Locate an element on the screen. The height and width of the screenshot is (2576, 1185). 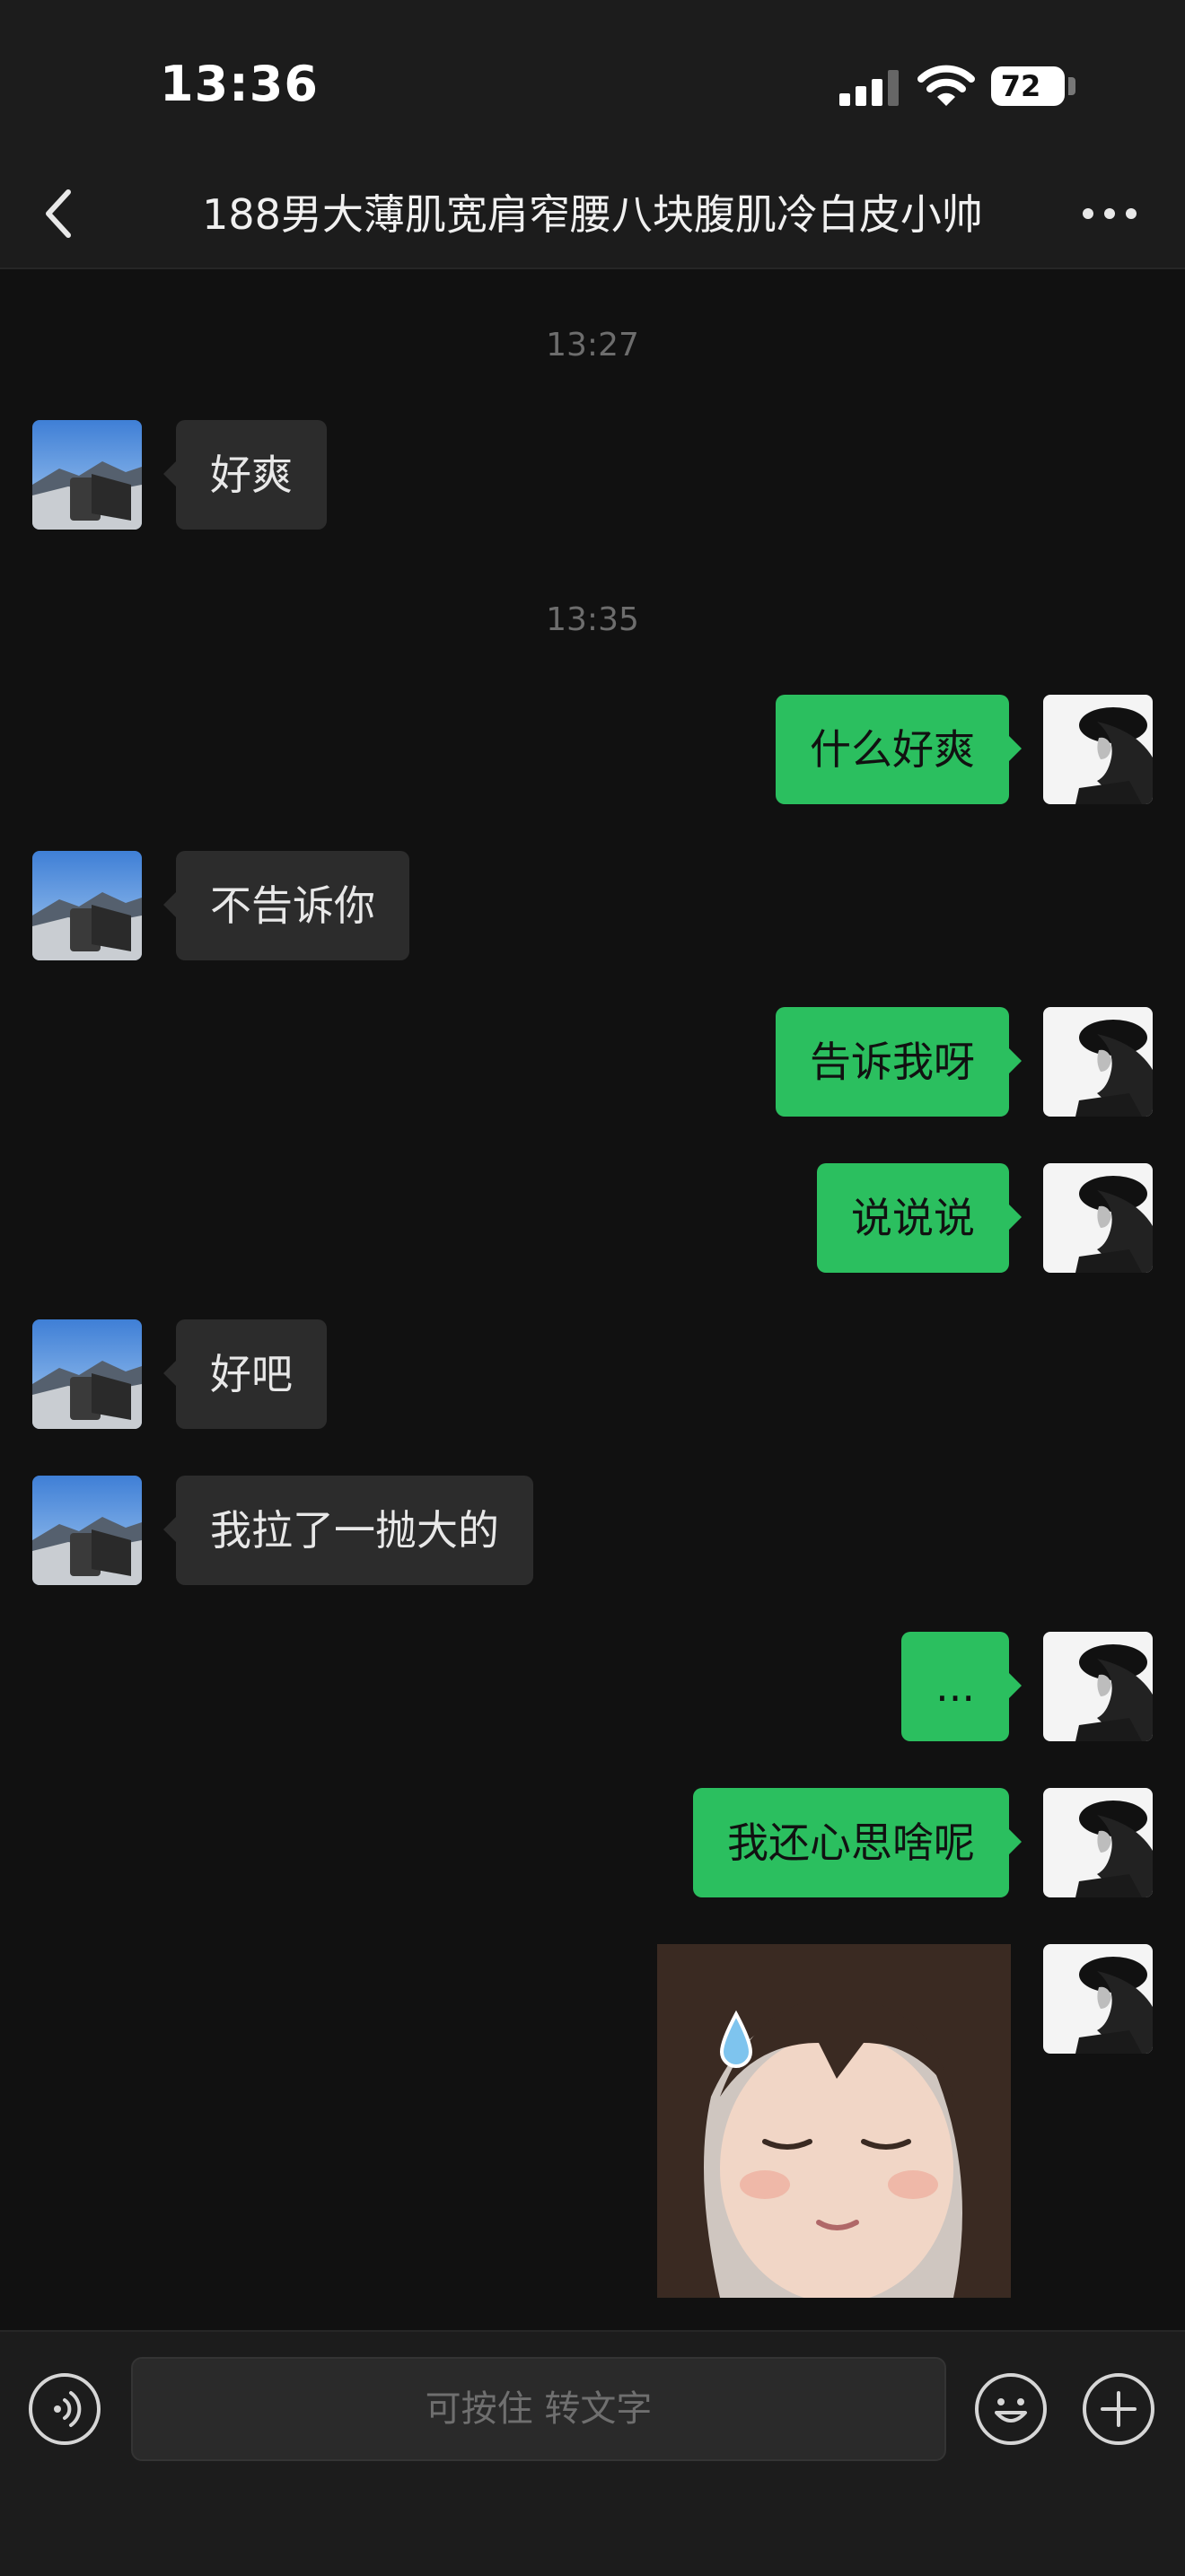
smiley-icon is located at coordinates (1011, 2410).